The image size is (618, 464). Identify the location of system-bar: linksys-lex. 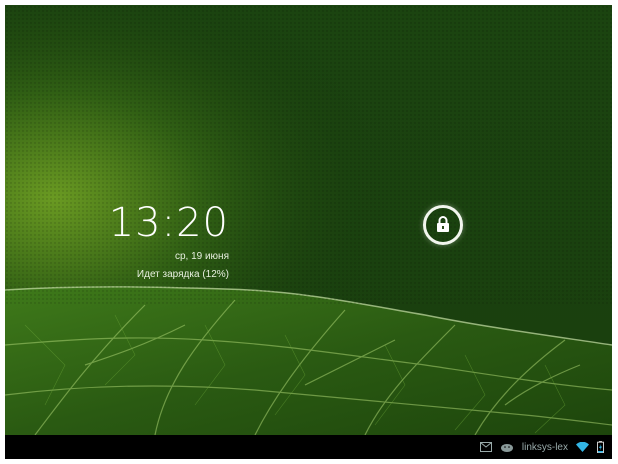
(308, 447).